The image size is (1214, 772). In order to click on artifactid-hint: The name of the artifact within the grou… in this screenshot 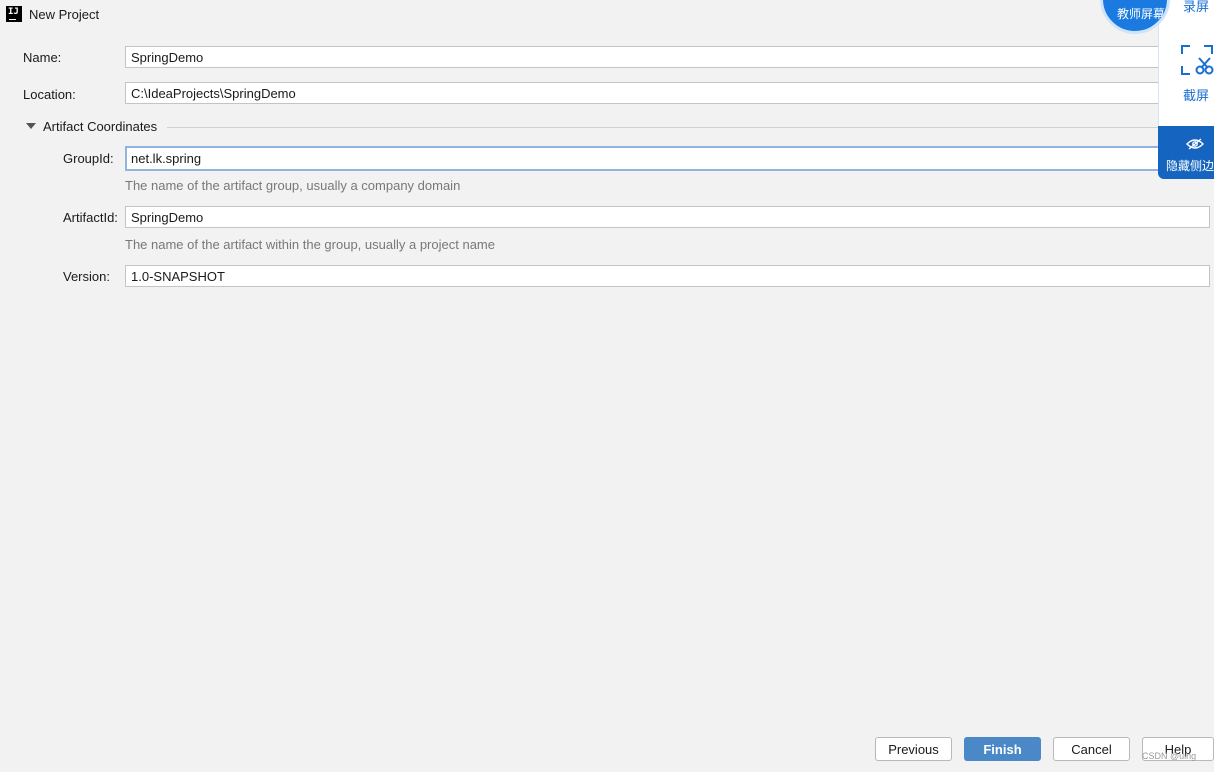, I will do `click(310, 244)`.